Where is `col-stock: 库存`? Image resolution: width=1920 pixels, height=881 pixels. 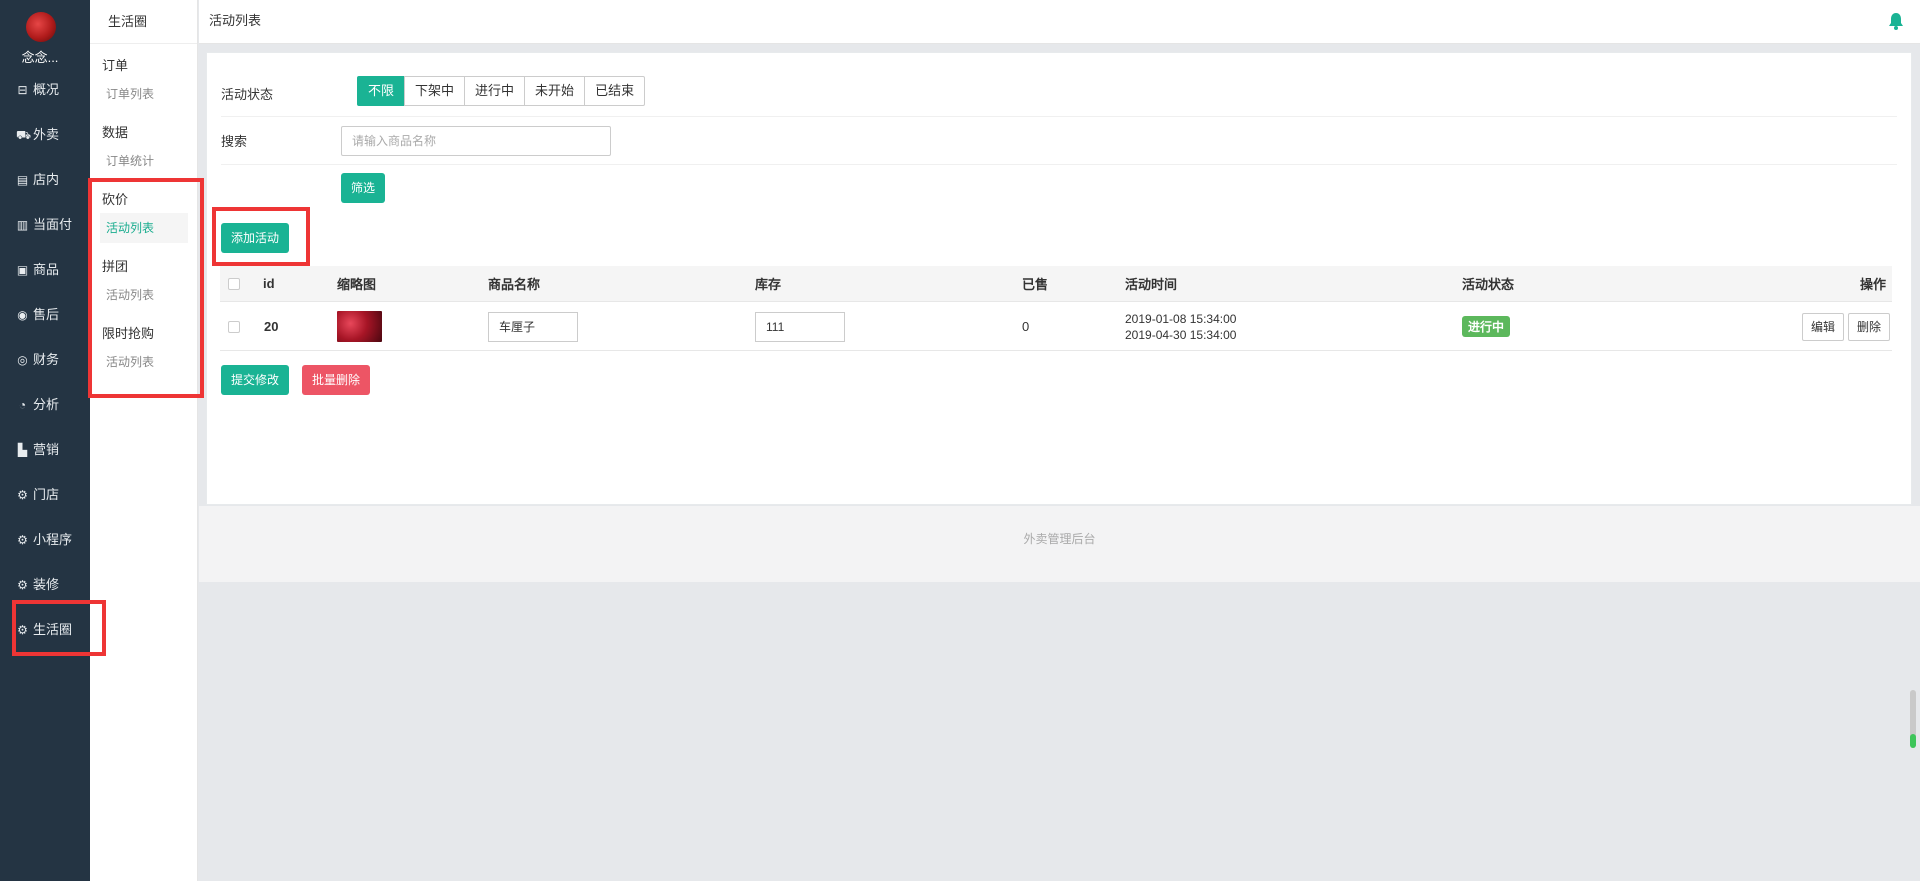 col-stock: 库存 is located at coordinates (768, 284).